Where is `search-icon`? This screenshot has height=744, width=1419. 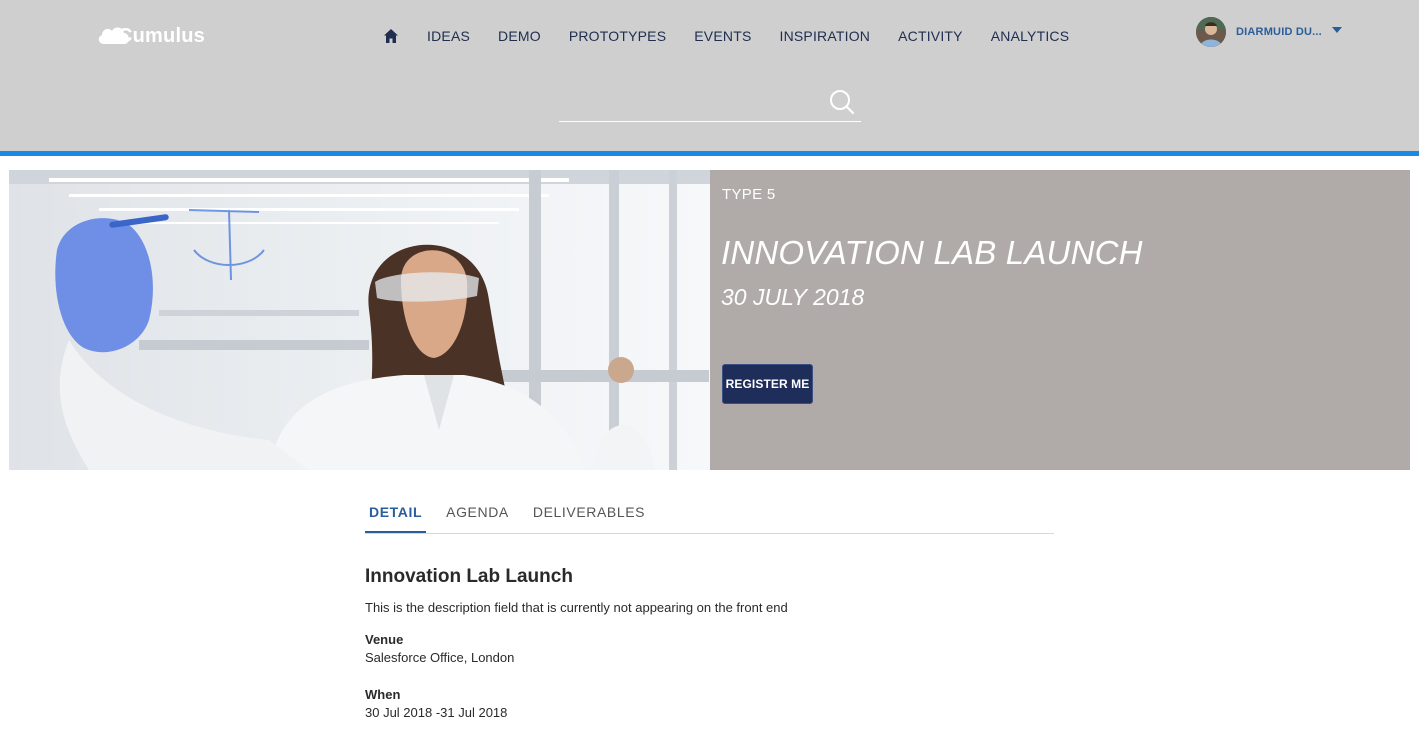 search-icon is located at coordinates (842, 102).